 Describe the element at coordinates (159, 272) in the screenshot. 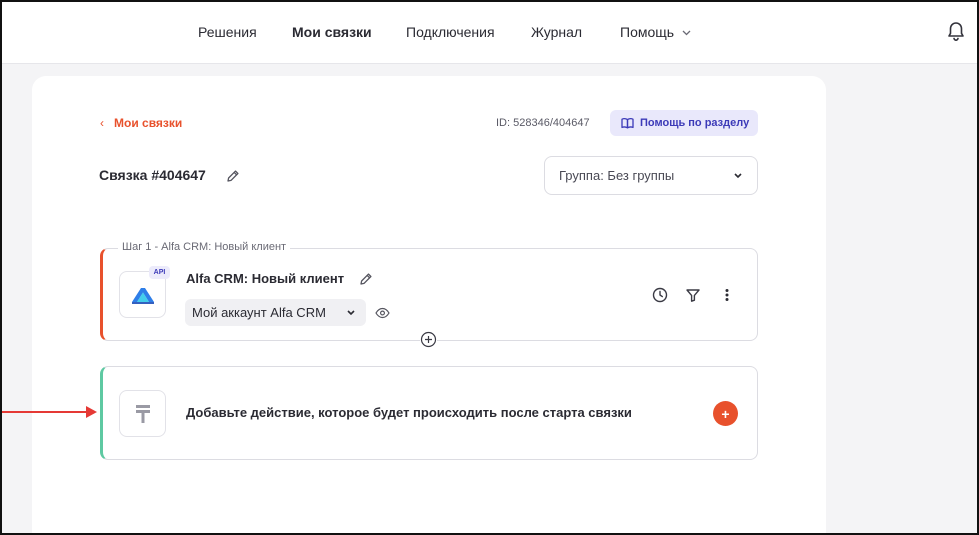

I see `api-badge: API` at that location.